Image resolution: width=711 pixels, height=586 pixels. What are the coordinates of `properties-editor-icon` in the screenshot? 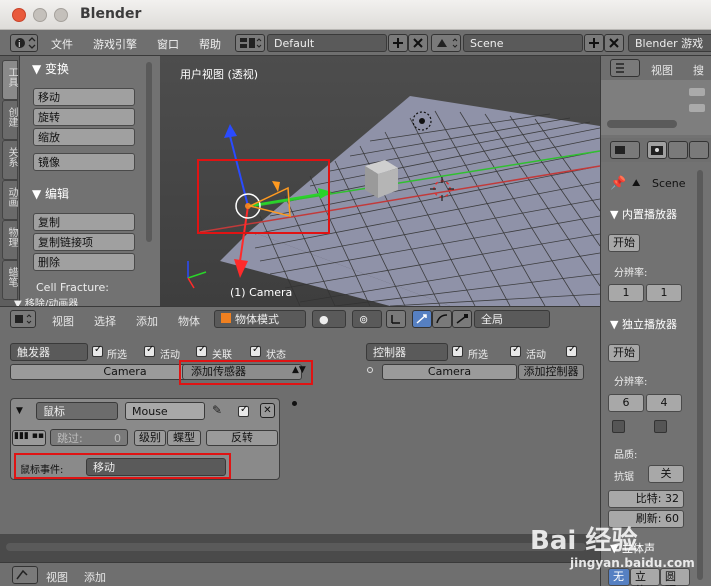 It's located at (625, 150).